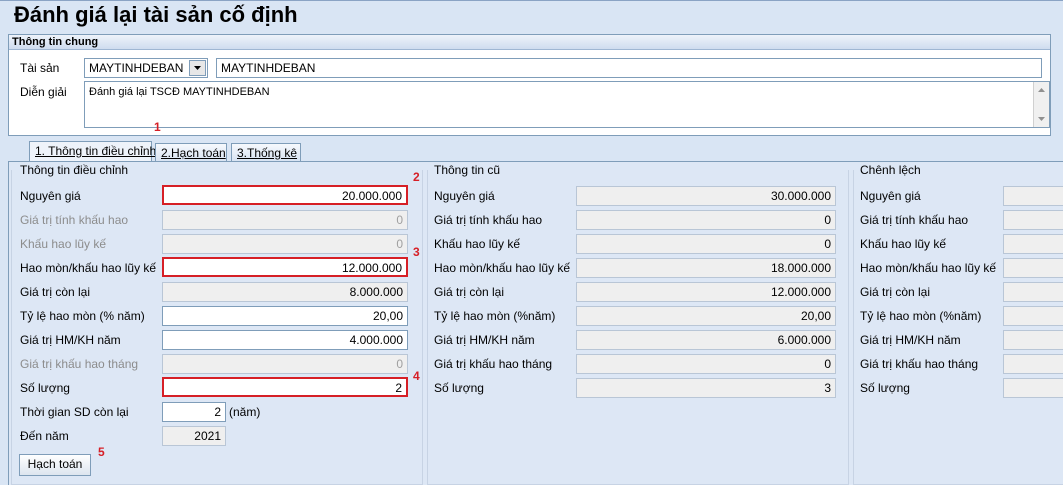 The height and width of the screenshot is (485, 1063). What do you see at coordinates (43, 92) in the screenshot?
I see `description-label: Diễn giải` at bounding box center [43, 92].